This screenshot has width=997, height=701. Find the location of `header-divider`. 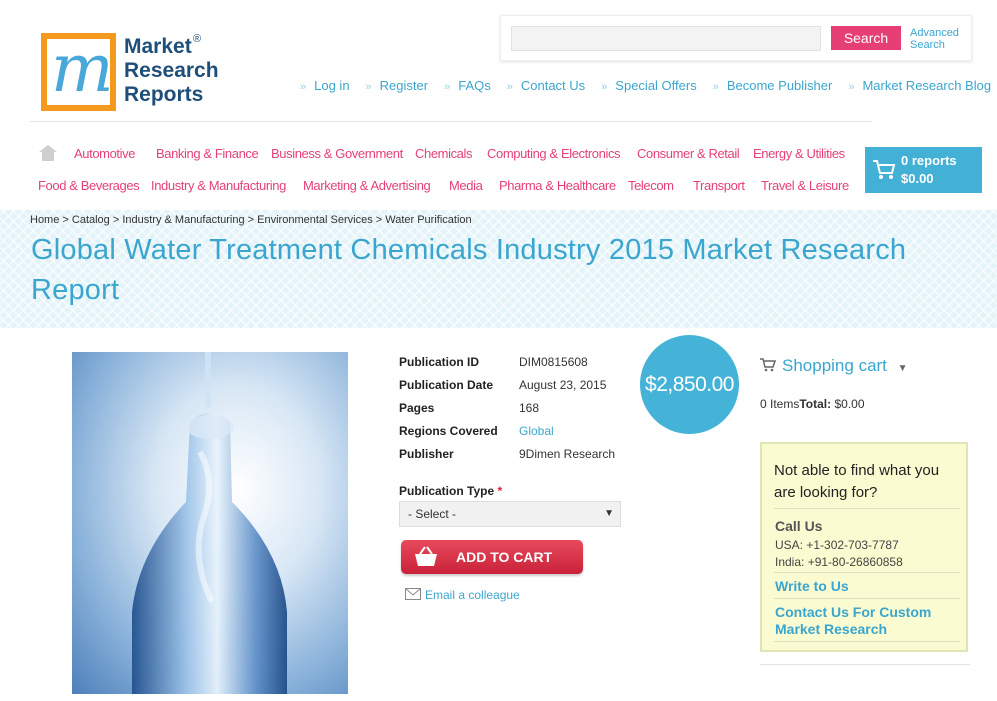

header-divider is located at coordinates (451, 121).